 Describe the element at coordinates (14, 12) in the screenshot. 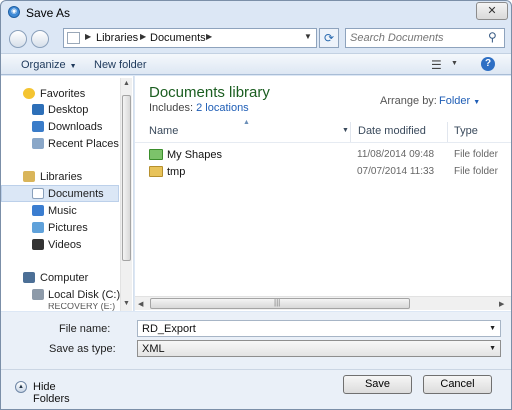

I see `app-icon: ◉` at that location.